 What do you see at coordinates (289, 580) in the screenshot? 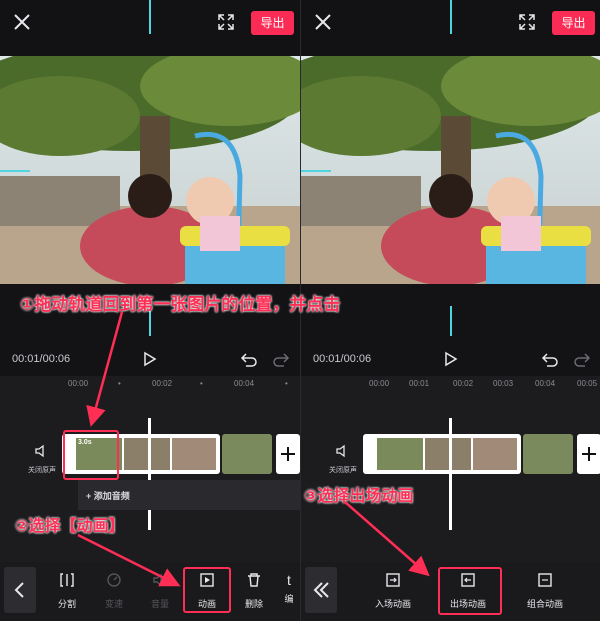
I see `edit-icon: t` at bounding box center [289, 580].